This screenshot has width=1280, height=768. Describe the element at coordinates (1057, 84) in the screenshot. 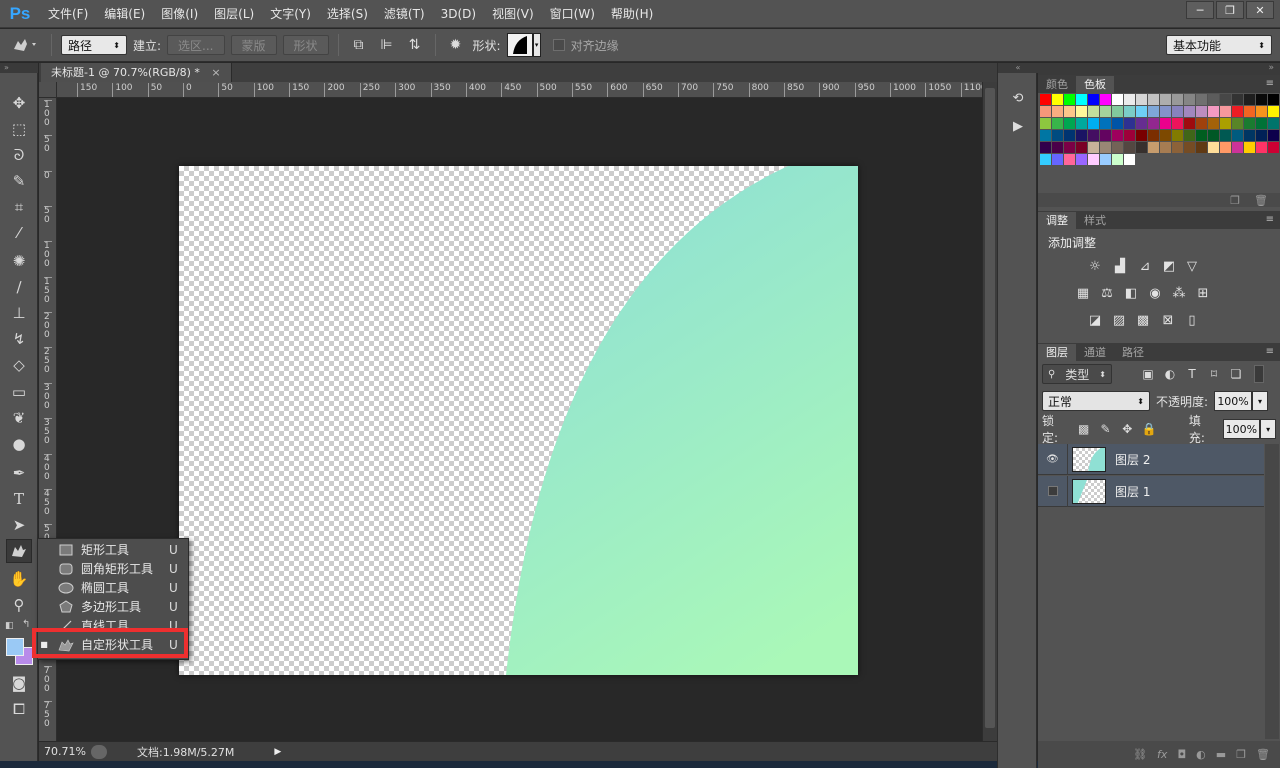

I see `tab-color: 颜色` at that location.